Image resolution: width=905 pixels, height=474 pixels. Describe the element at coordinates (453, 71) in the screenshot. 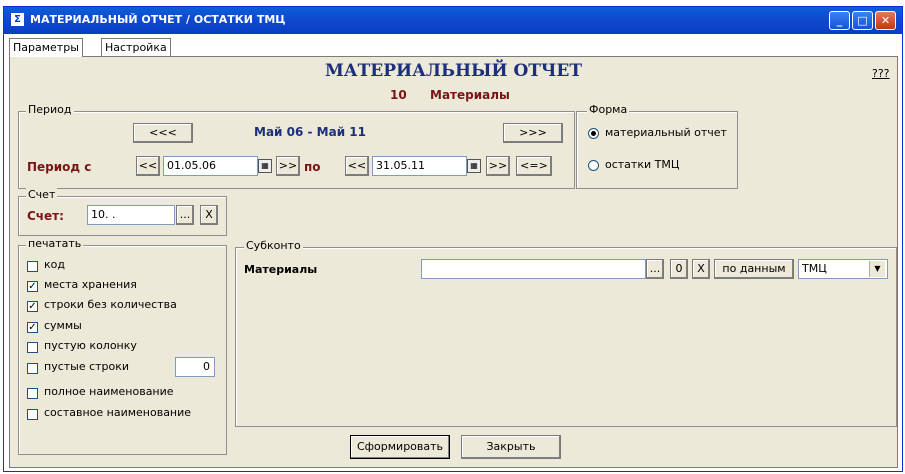

I see `report-title: МАТЕРИАЛЬНЫЙ ОТЧЕТ` at that location.